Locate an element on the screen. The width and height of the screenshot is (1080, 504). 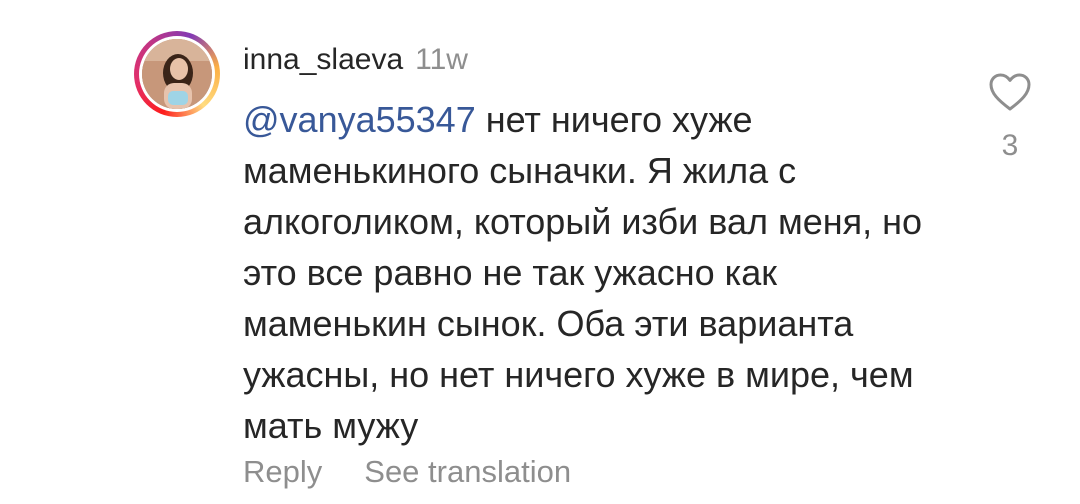
avatar-image is located at coordinates (177, 74).